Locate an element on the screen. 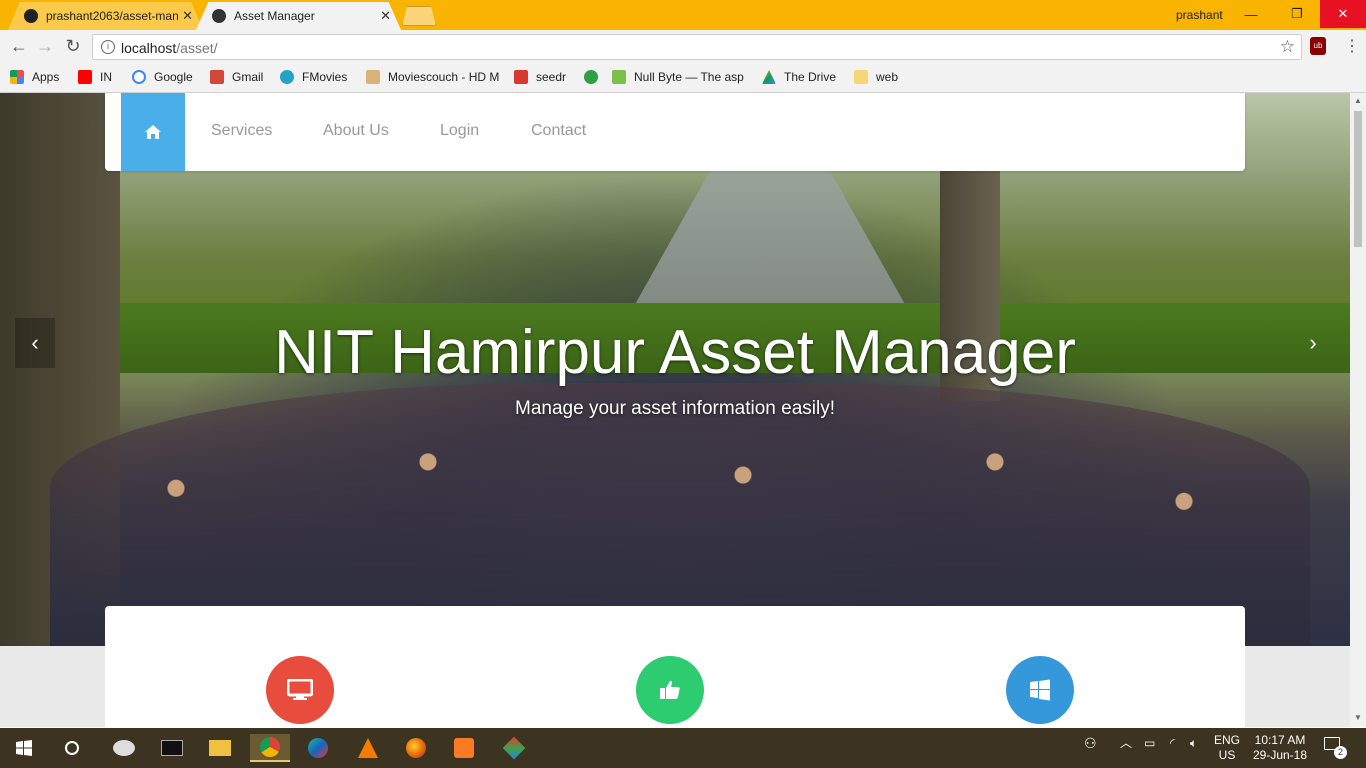  nav-login: Login is located at coordinates (459, 131).